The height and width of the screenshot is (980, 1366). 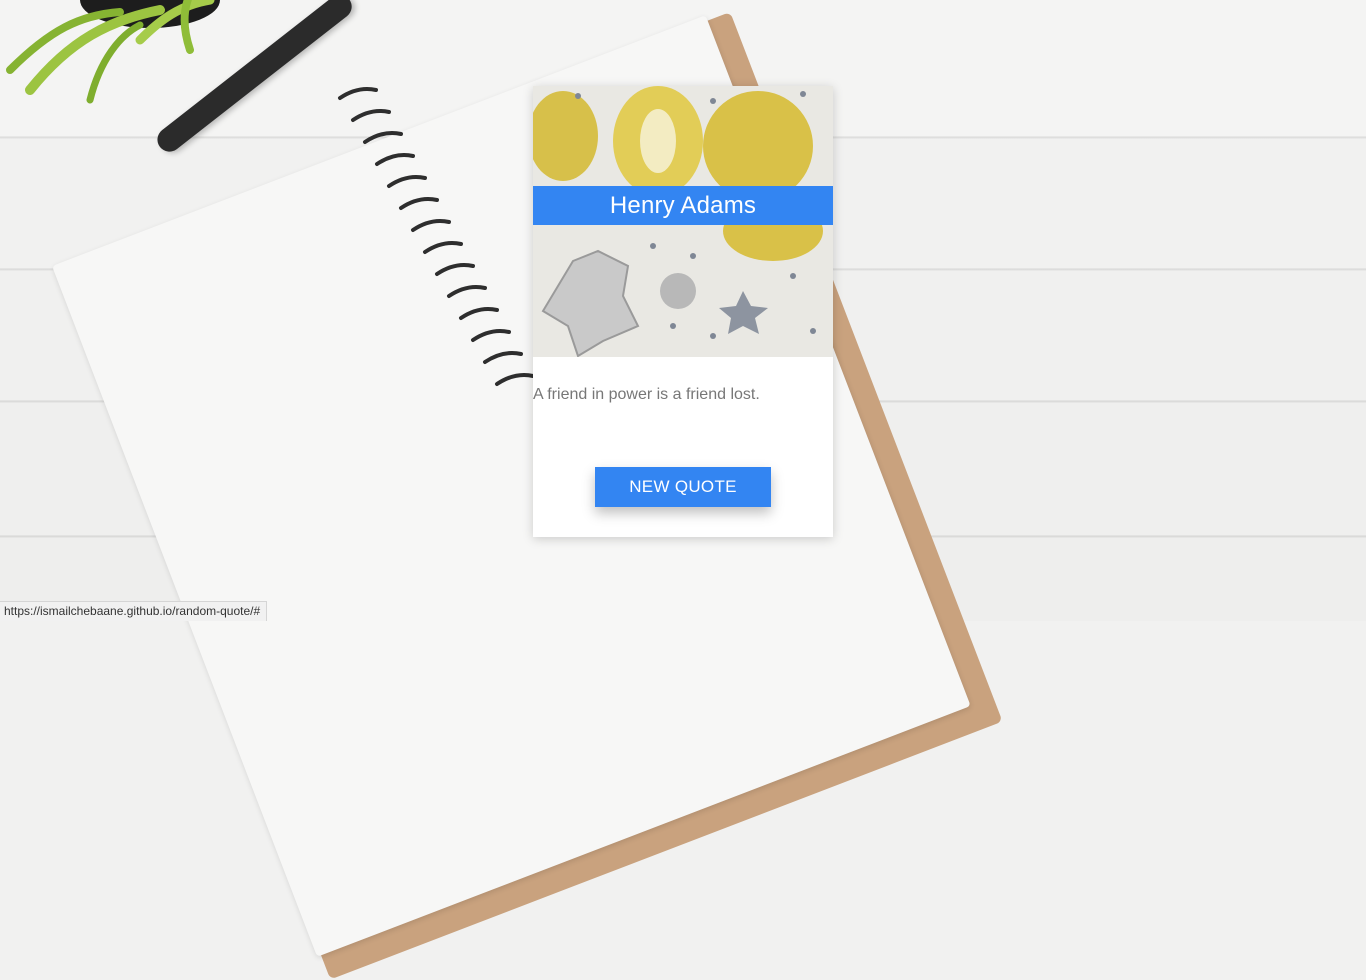 I want to click on author-name: Henry Adams, so click(x=683, y=205).